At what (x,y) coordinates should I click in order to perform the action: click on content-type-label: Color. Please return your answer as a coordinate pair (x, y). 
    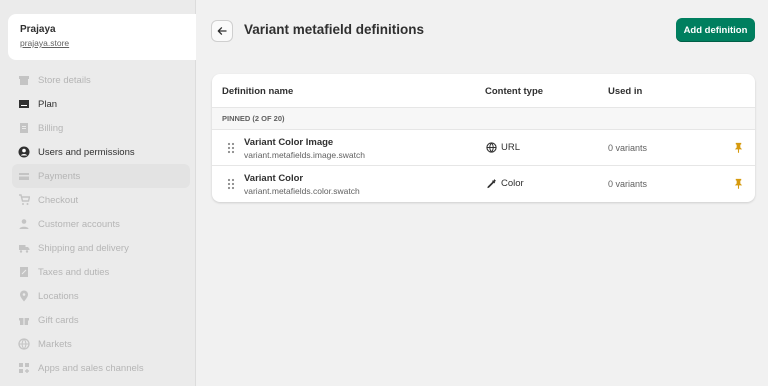
    Looking at the image, I should click on (512, 183).